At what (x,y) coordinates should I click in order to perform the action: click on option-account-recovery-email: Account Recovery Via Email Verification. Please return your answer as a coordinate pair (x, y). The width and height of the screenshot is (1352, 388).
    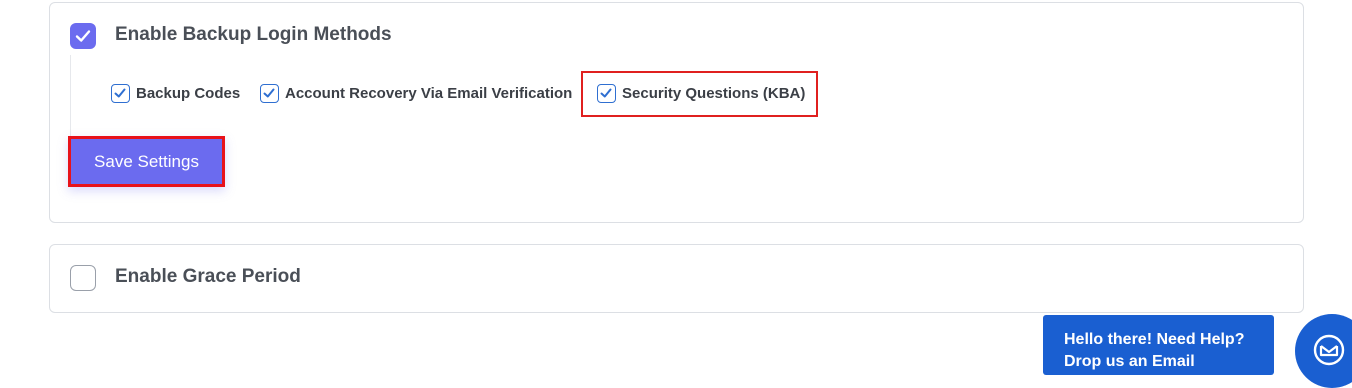
    Looking at the image, I should click on (416, 93).